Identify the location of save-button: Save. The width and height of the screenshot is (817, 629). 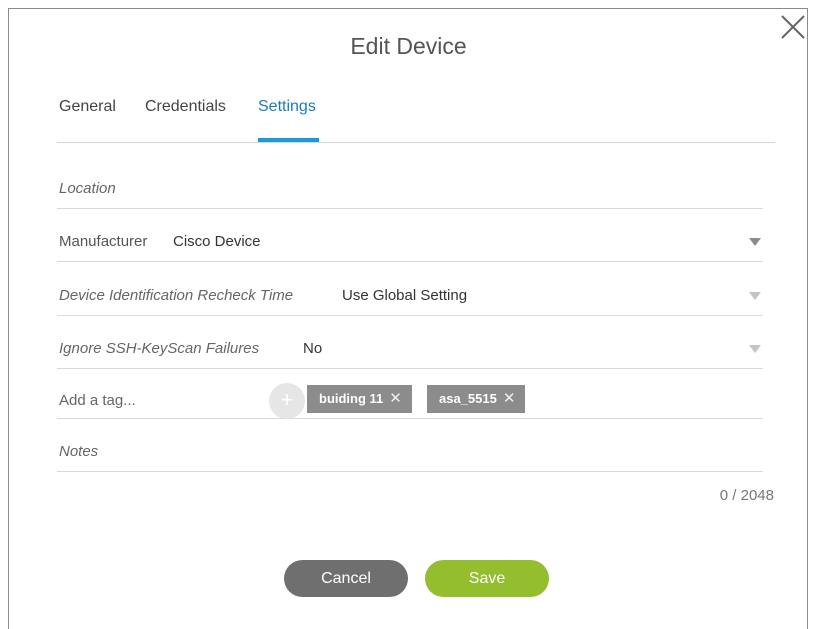
(487, 578).